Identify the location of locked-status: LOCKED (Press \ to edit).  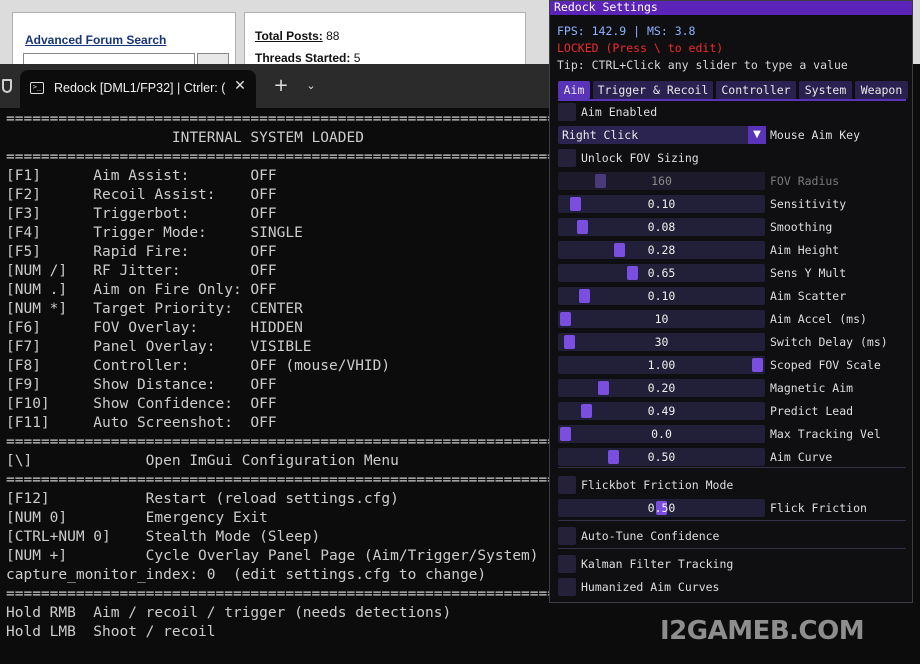
(640, 48).